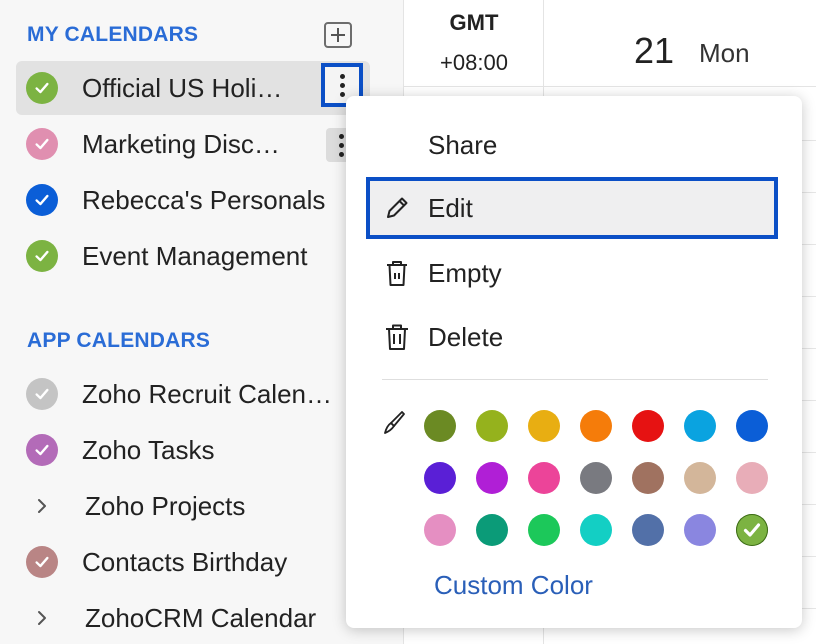  Describe the element at coordinates (394, 422) in the screenshot. I see `brush-icon` at that location.